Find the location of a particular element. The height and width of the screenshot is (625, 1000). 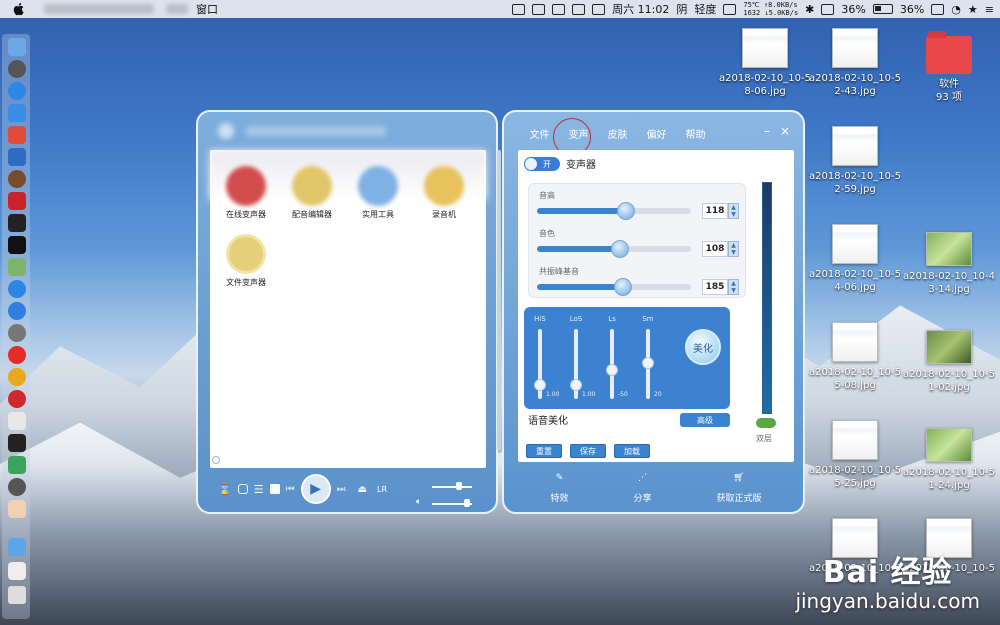

playlist-icon: ☰ is located at coordinates (259, 489).